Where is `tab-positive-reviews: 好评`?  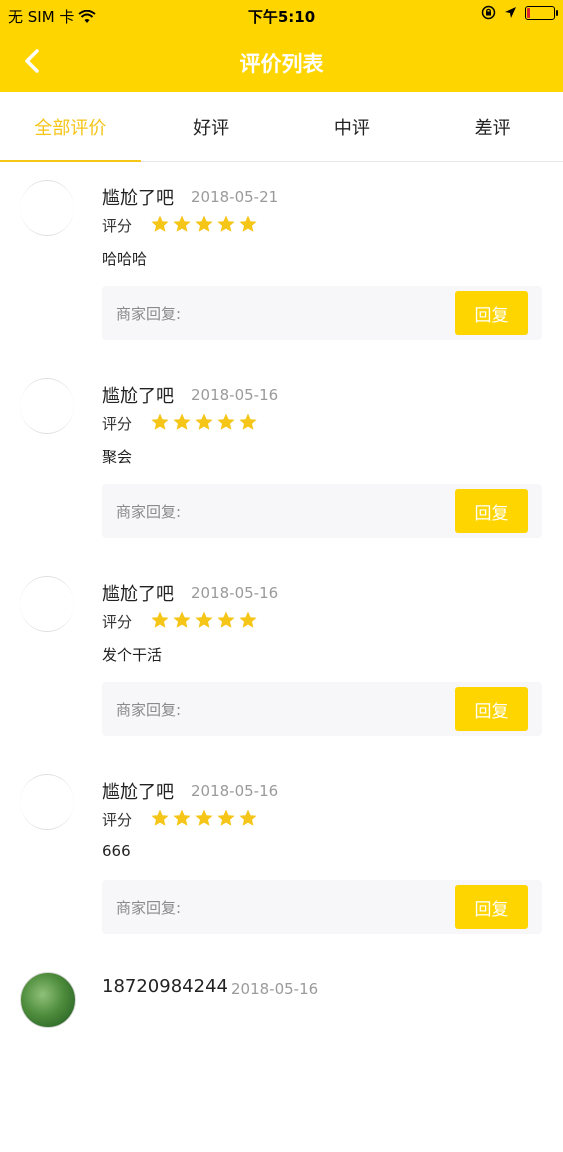 tab-positive-reviews: 好评 is located at coordinates (211, 126).